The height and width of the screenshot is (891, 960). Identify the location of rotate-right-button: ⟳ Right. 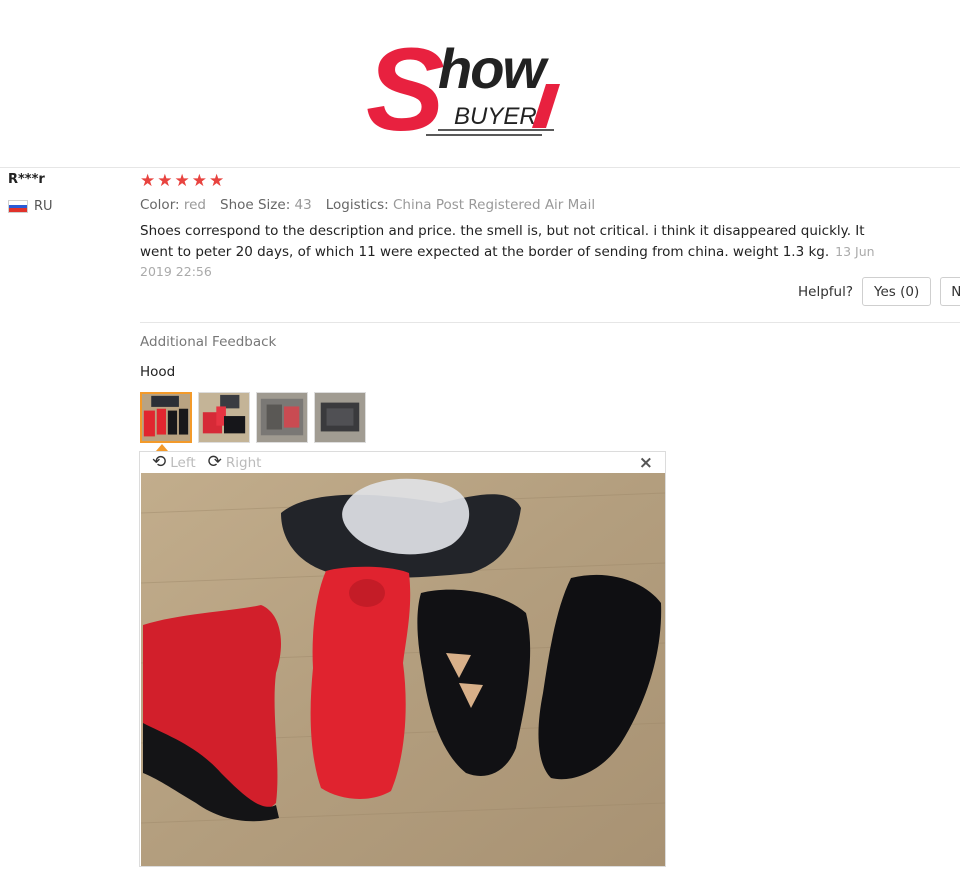
(235, 462).